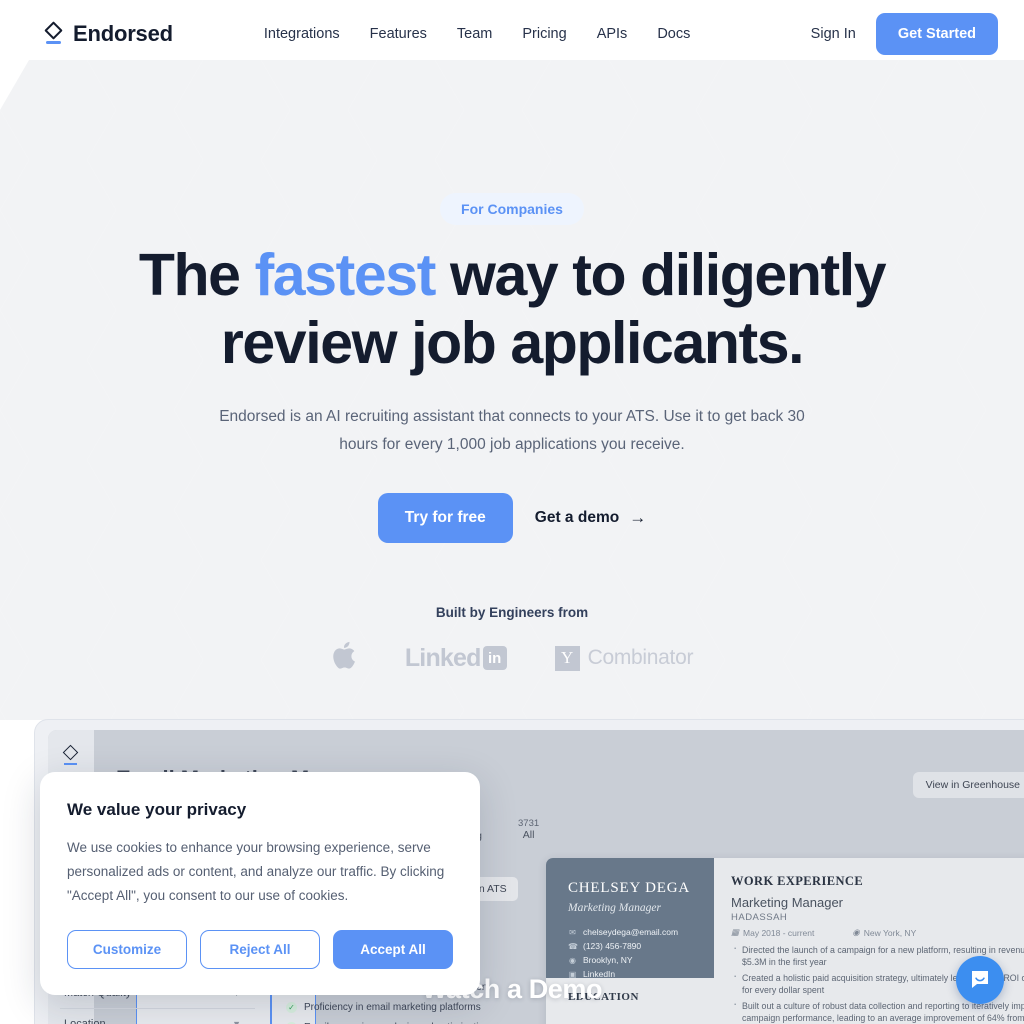 This screenshot has height=1024, width=1024. What do you see at coordinates (573, 946) in the screenshot?
I see `phone-icon: ☎` at bounding box center [573, 946].